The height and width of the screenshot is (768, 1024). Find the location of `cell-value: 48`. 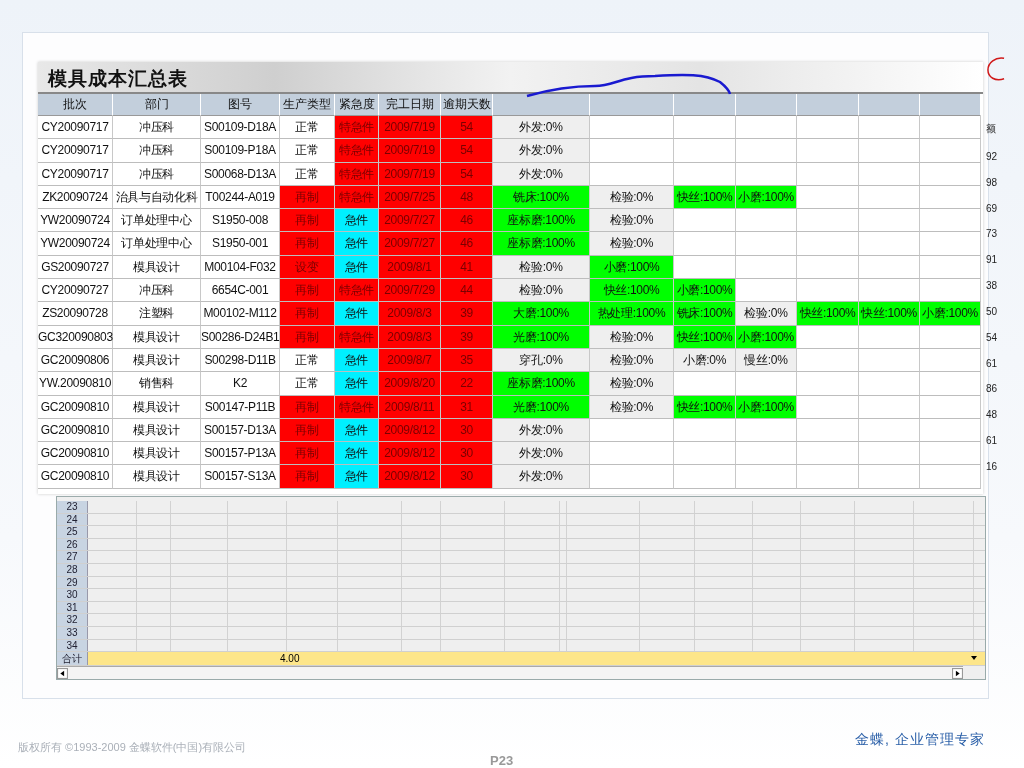

cell-value: 48 is located at coordinates (992, 415).